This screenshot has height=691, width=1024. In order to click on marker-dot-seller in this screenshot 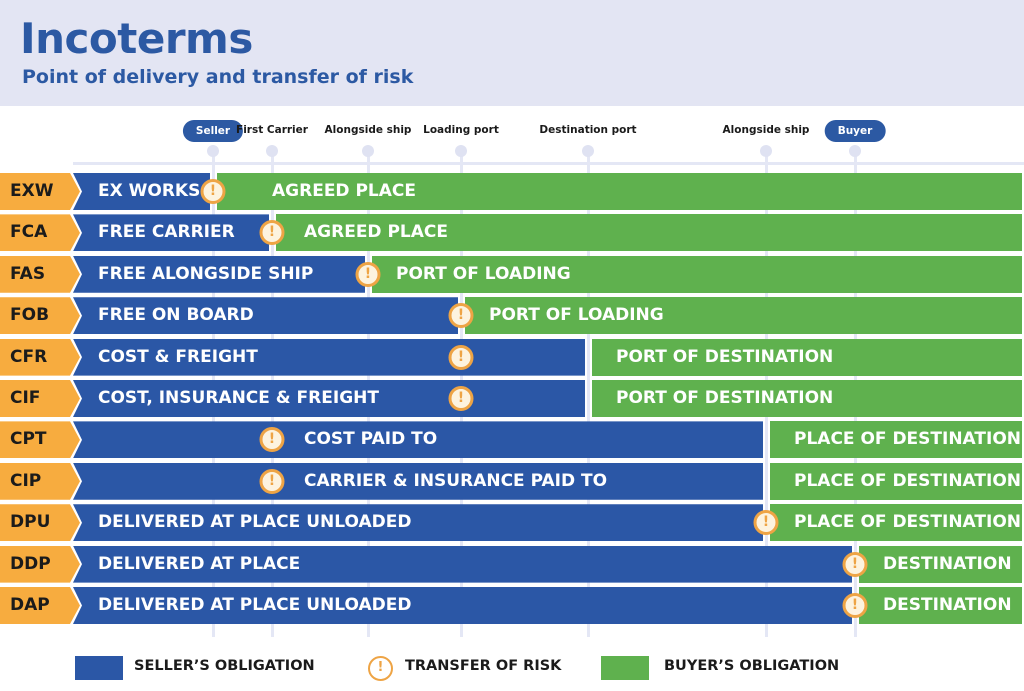, I will do `click(213, 151)`.